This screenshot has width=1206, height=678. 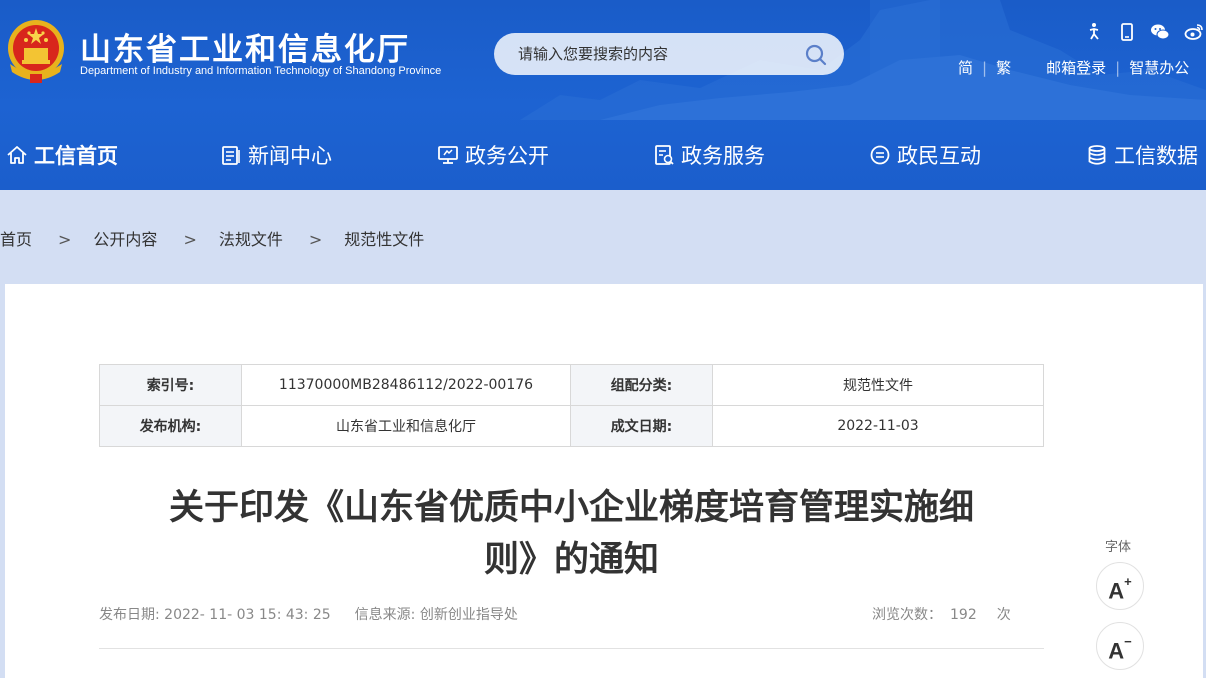 What do you see at coordinates (1127, 32) in the screenshot?
I see `mobile-icon` at bounding box center [1127, 32].